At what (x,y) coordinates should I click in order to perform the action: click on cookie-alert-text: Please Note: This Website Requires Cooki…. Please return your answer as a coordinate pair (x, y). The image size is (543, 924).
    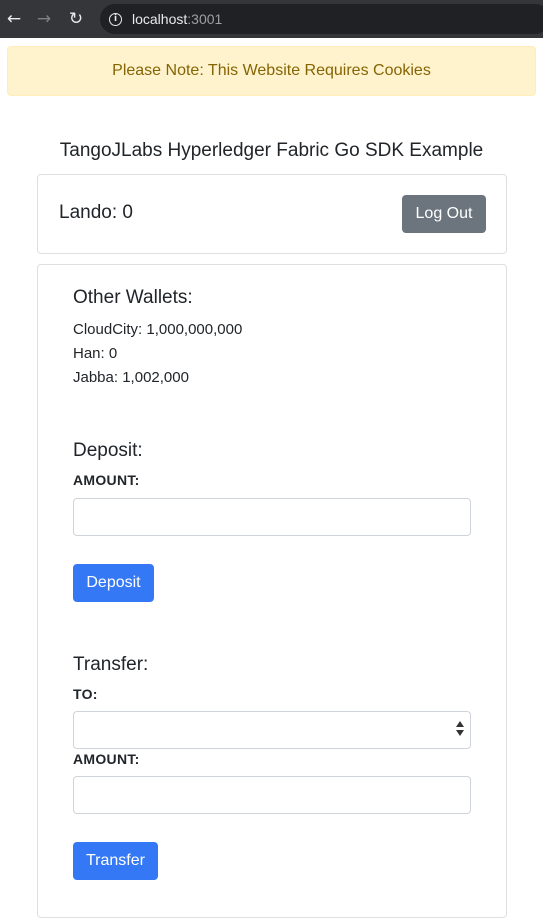
    Looking at the image, I should click on (271, 70).